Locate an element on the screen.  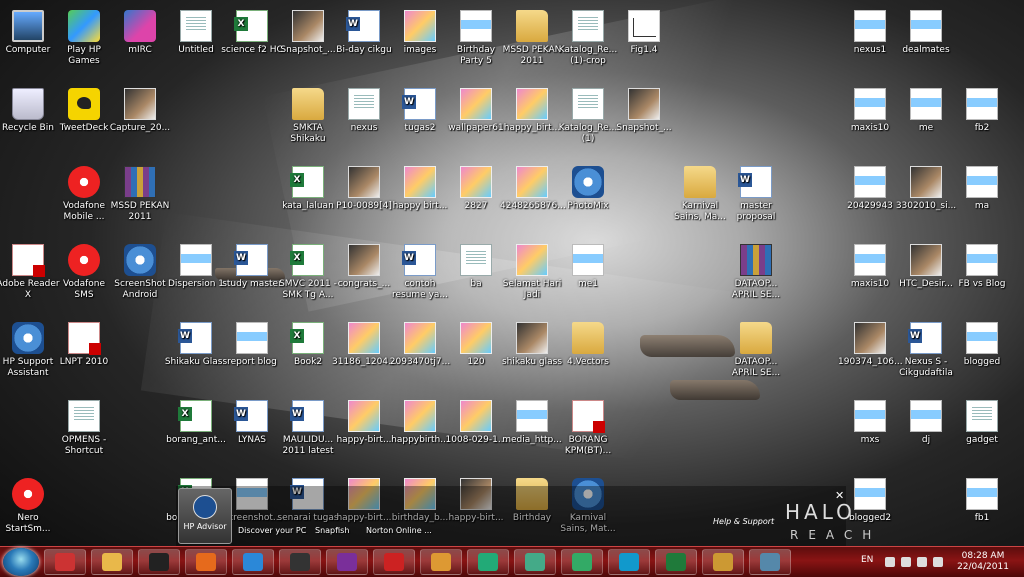
language-indicator: EN is located at coordinates (867, 560).